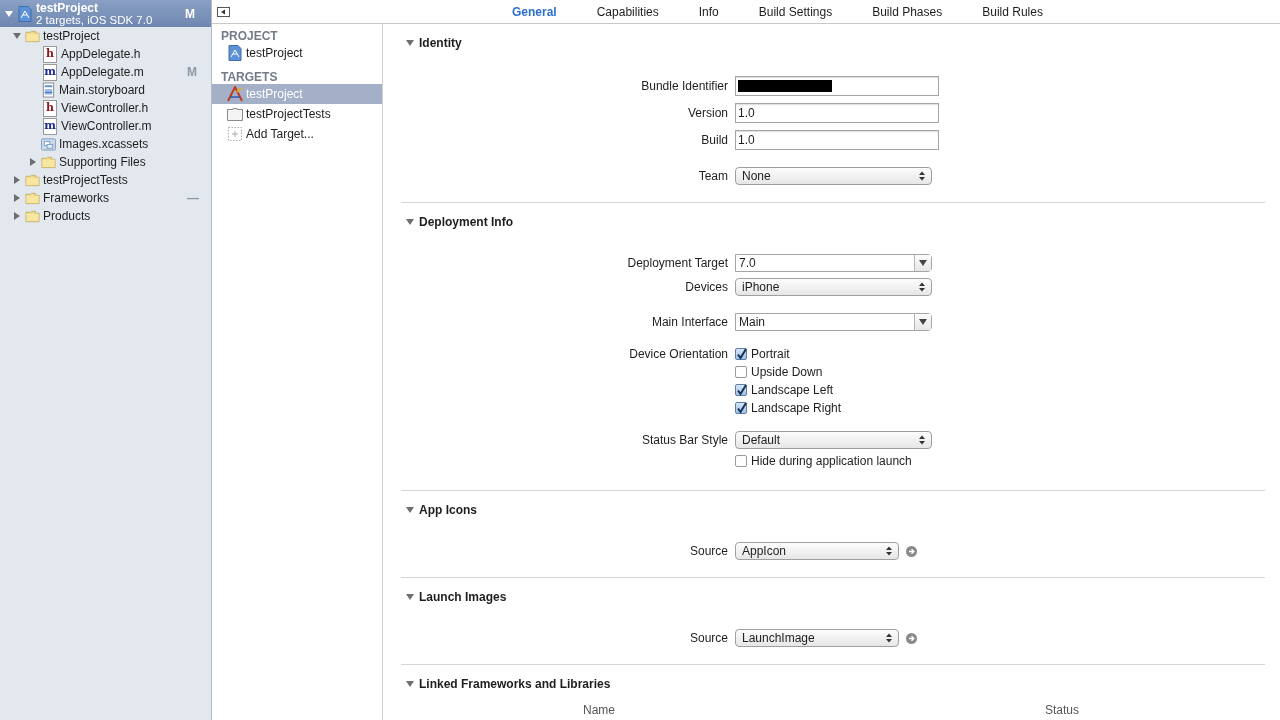  I want to click on checkbox-label: Portrait, so click(770, 354).